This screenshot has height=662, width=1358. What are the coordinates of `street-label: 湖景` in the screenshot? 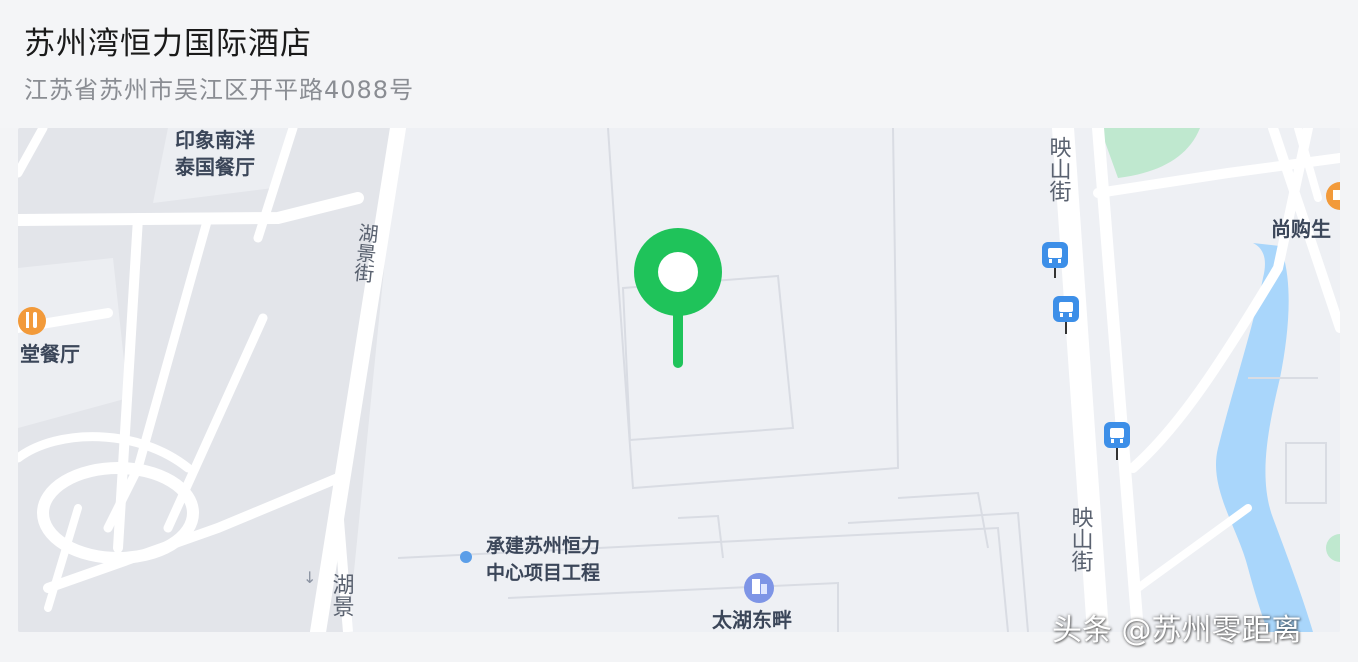 It's located at (342, 595).